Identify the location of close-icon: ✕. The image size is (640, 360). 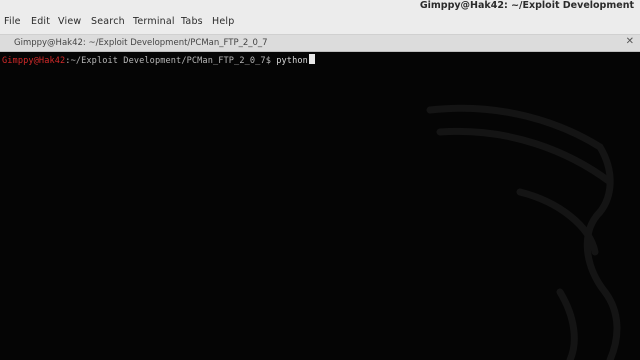
(630, 41).